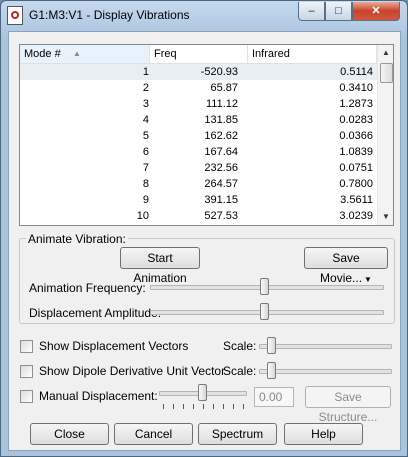 Image resolution: width=408 pixels, height=457 pixels. I want to click on table-header: Mode # ▲ Freq Infrared, so click(198, 54).